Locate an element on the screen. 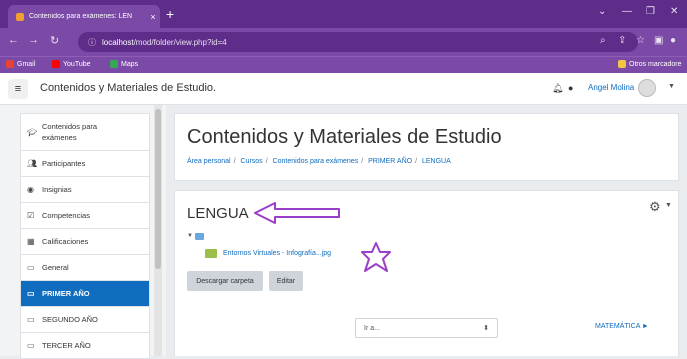 The width and height of the screenshot is (687, 359). bookmark-youtube: YouTube is located at coordinates (71, 64).